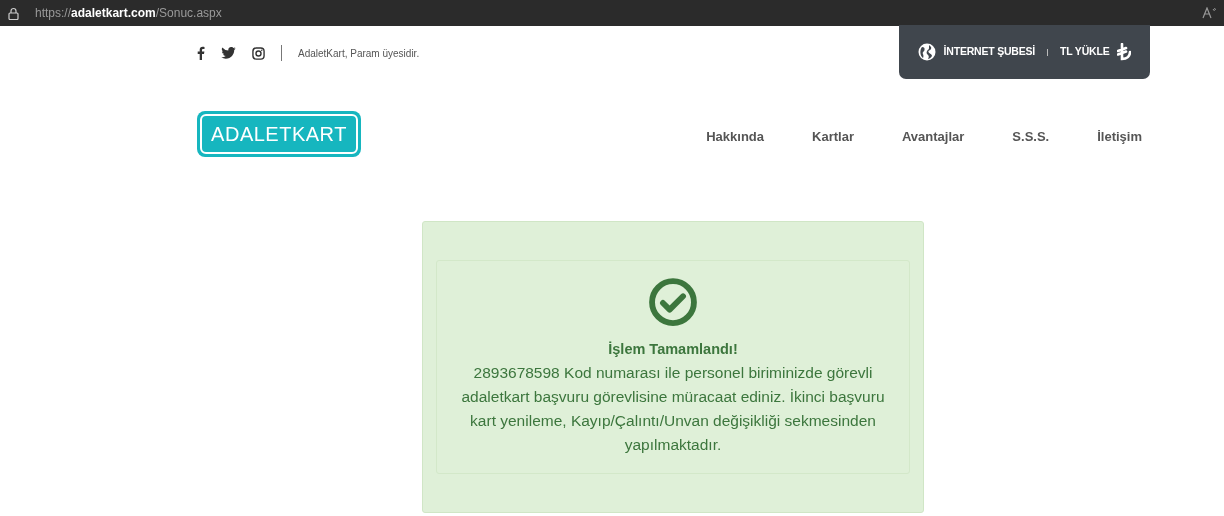  Describe the element at coordinates (735, 137) in the screenshot. I see `nav-link: Hakkında` at that location.